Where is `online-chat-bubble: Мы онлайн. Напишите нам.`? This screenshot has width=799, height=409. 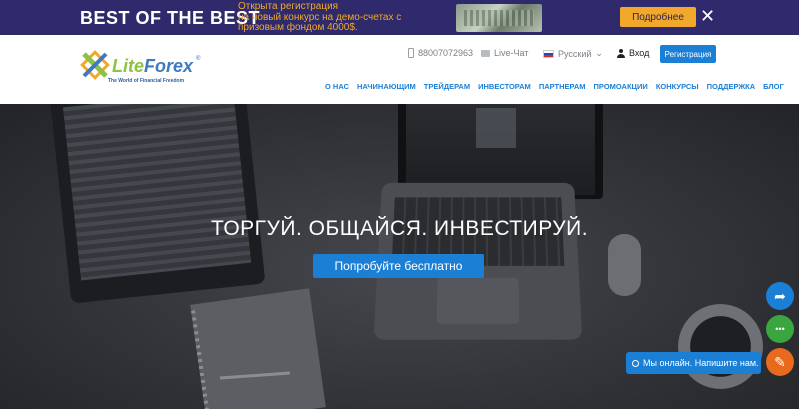
online-chat-bubble: Мы онлайн. Напишите нам. is located at coordinates (693, 363).